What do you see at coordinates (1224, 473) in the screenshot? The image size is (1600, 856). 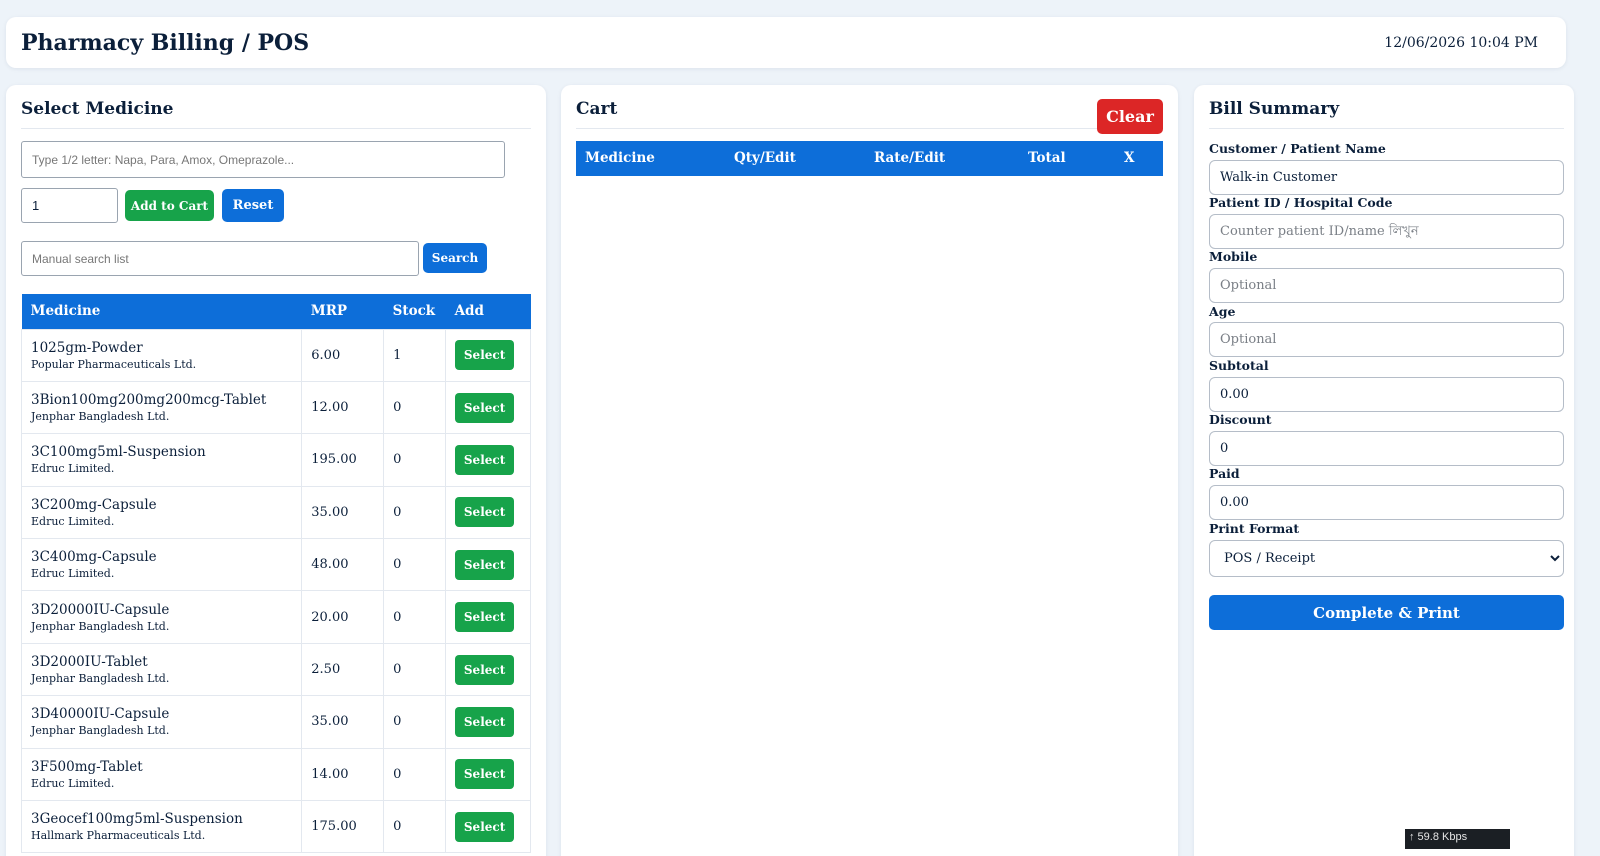 I see `paid-label: Paid` at bounding box center [1224, 473].